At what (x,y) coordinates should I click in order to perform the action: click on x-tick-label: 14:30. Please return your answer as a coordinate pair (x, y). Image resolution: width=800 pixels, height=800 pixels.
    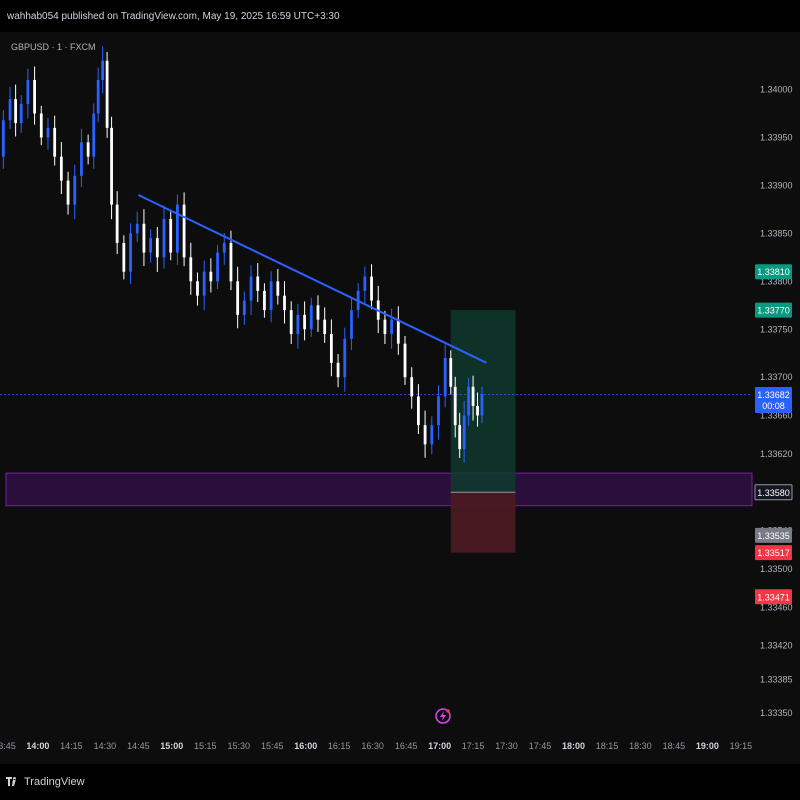
    Looking at the image, I should click on (105, 746).